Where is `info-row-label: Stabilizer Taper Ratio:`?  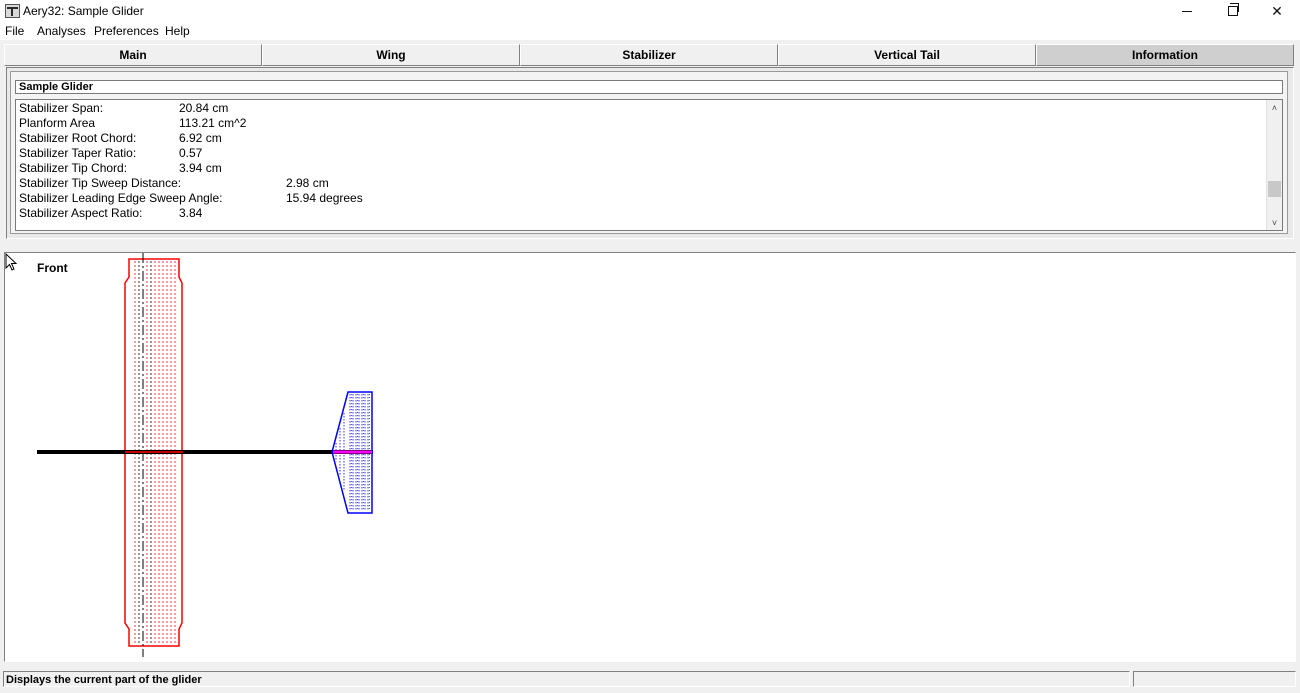 info-row-label: Stabilizer Taper Ratio: is located at coordinates (78, 153).